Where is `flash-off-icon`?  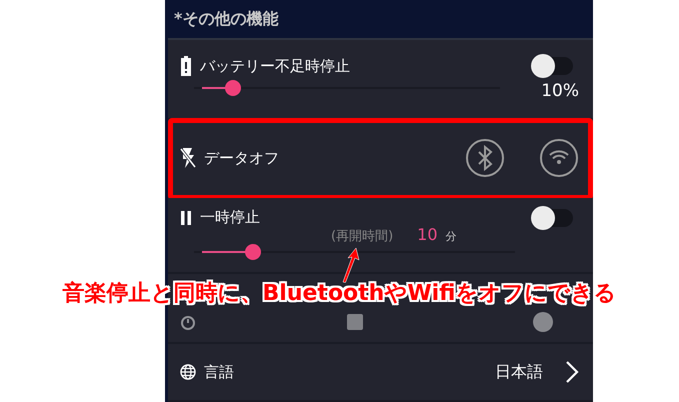 flash-off-icon is located at coordinates (188, 158).